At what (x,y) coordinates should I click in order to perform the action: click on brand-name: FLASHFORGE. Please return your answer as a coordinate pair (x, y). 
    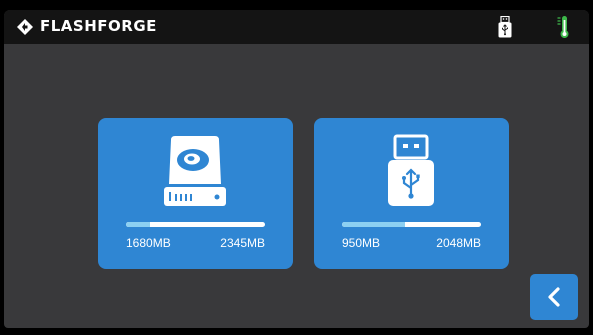
    Looking at the image, I should click on (98, 26).